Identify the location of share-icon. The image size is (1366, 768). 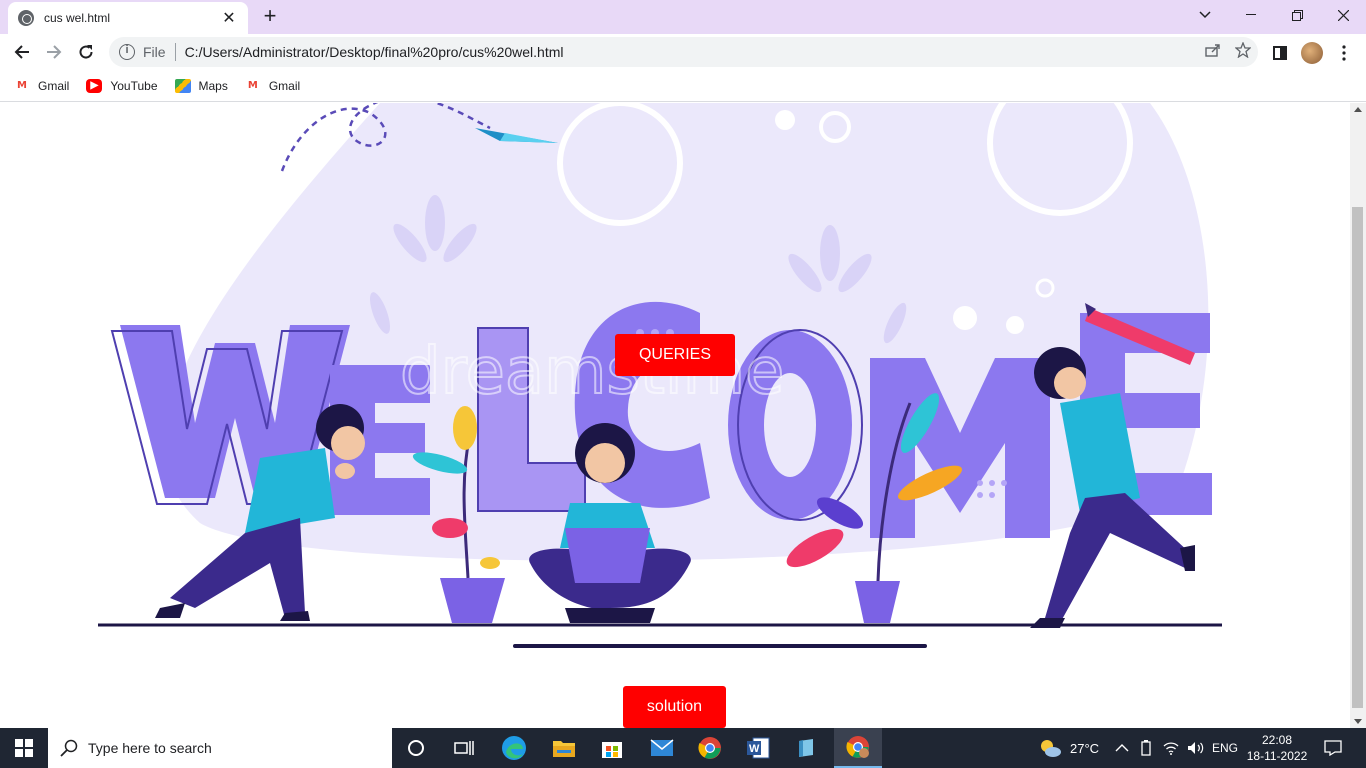
(1213, 52).